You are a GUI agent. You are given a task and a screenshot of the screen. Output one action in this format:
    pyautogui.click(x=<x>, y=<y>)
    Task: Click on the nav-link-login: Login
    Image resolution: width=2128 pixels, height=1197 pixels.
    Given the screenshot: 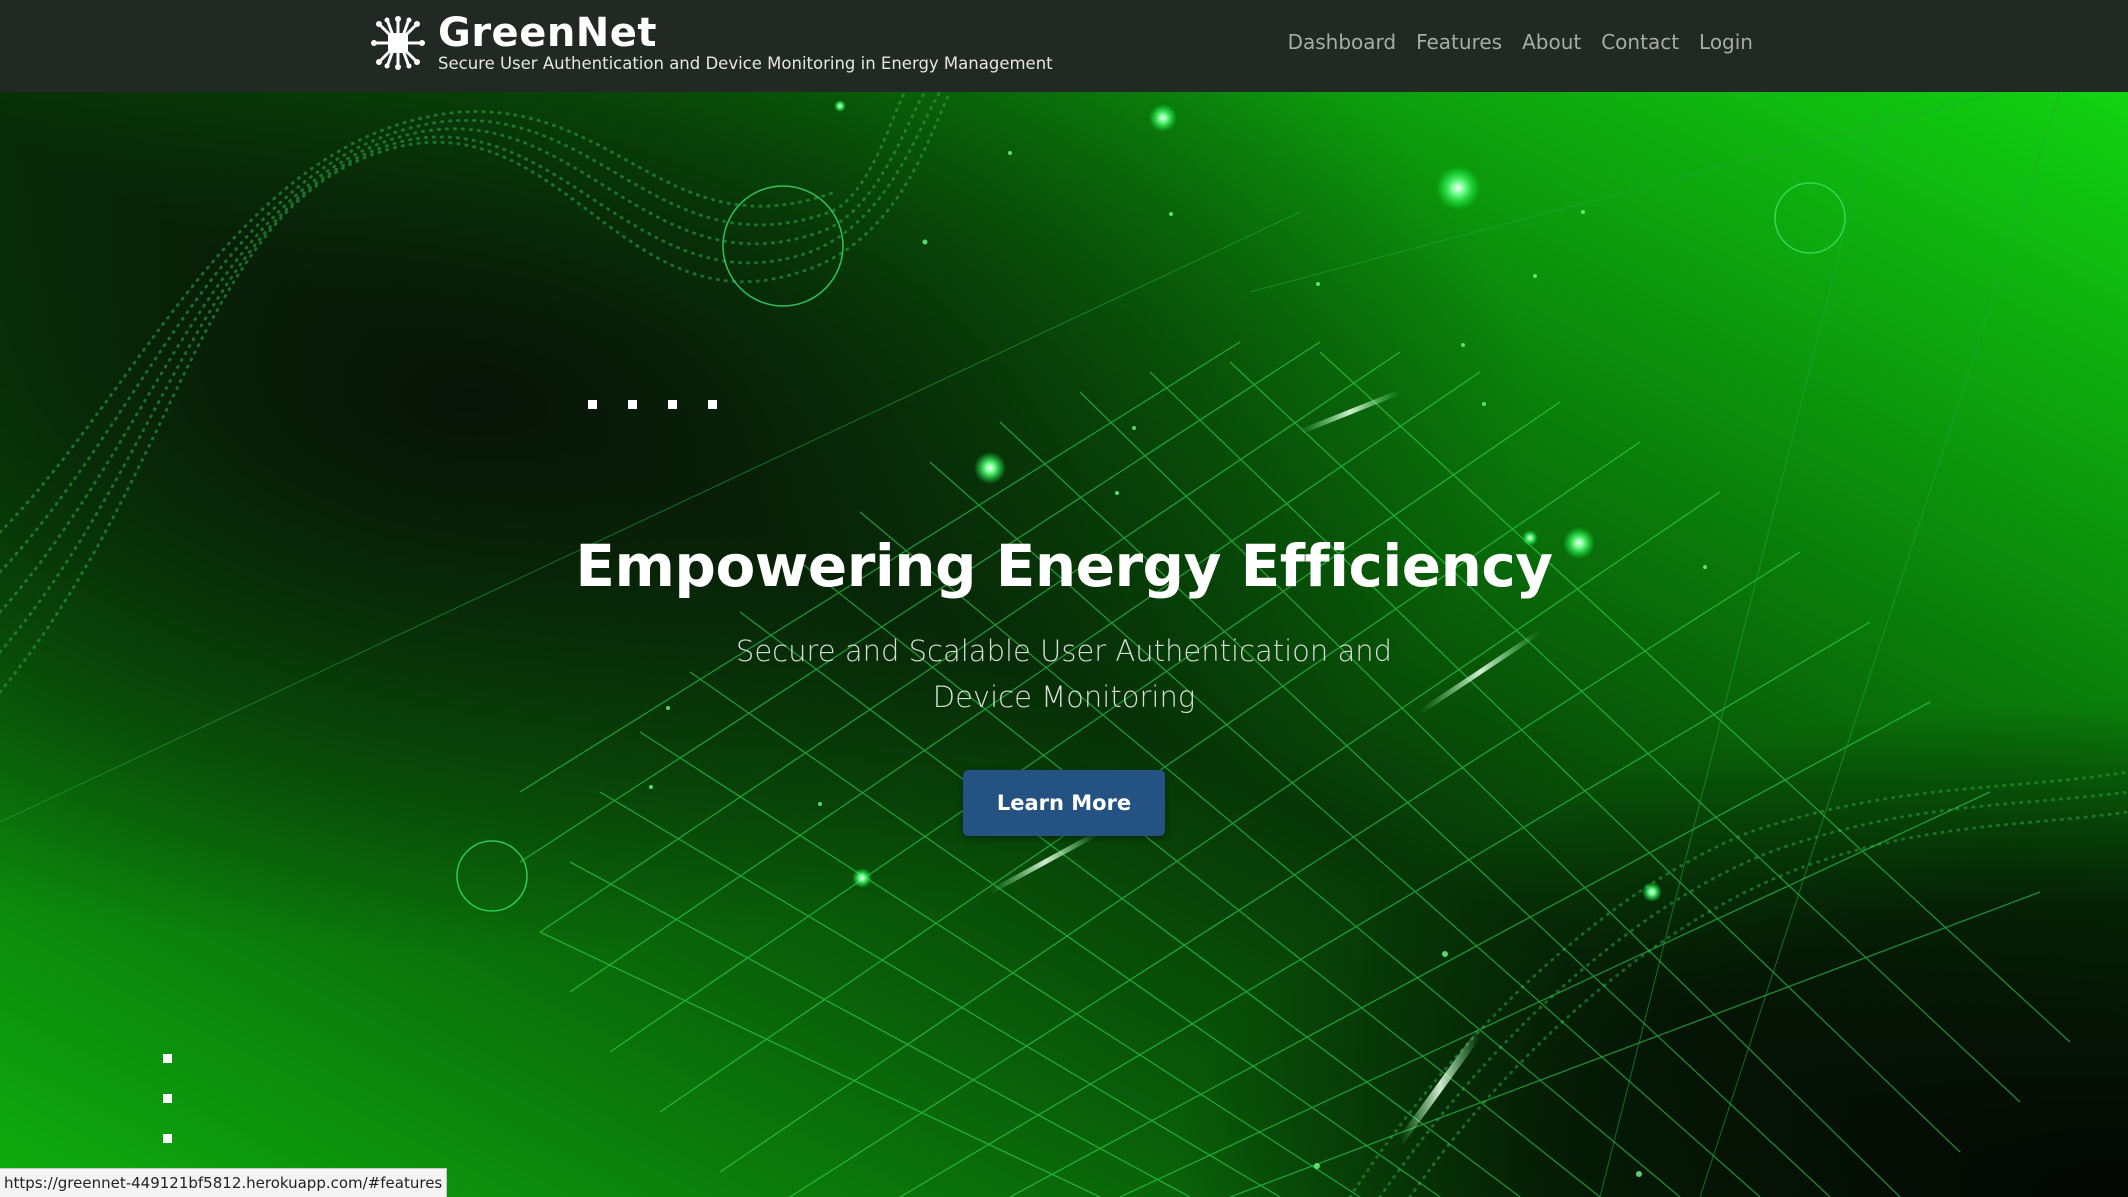 What is the action you would take?
    pyautogui.click(x=1726, y=42)
    